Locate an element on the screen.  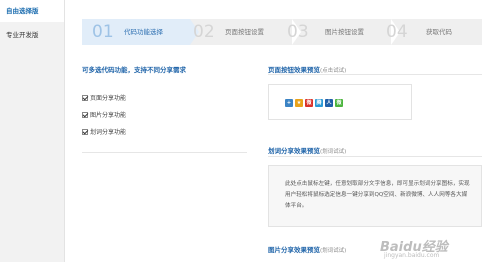
qzone-icon: ★ is located at coordinates (299, 103).